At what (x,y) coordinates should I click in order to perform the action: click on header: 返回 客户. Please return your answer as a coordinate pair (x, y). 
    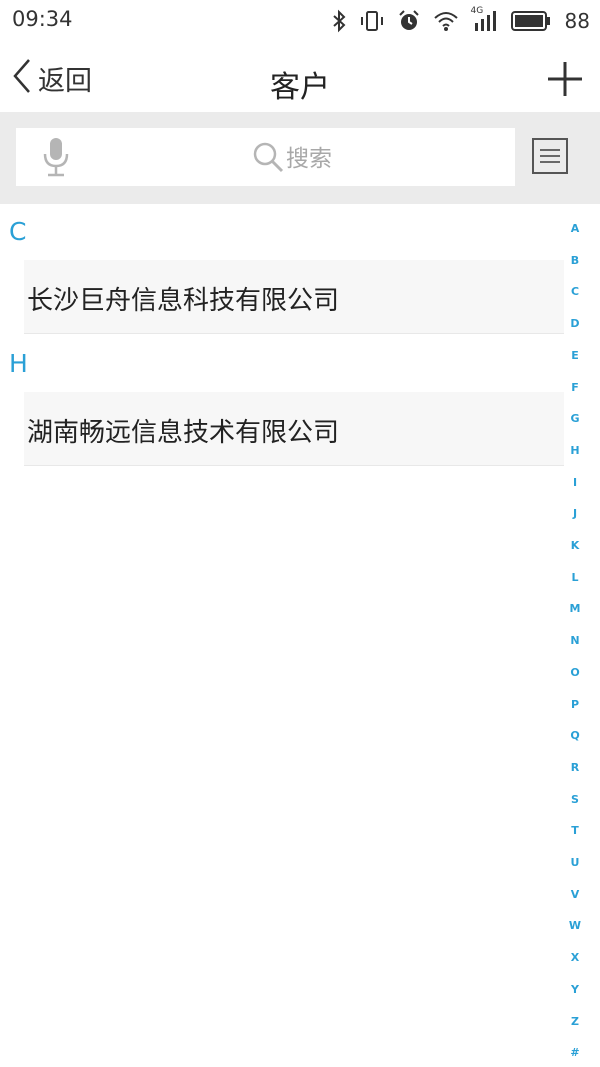
    Looking at the image, I should click on (300, 77).